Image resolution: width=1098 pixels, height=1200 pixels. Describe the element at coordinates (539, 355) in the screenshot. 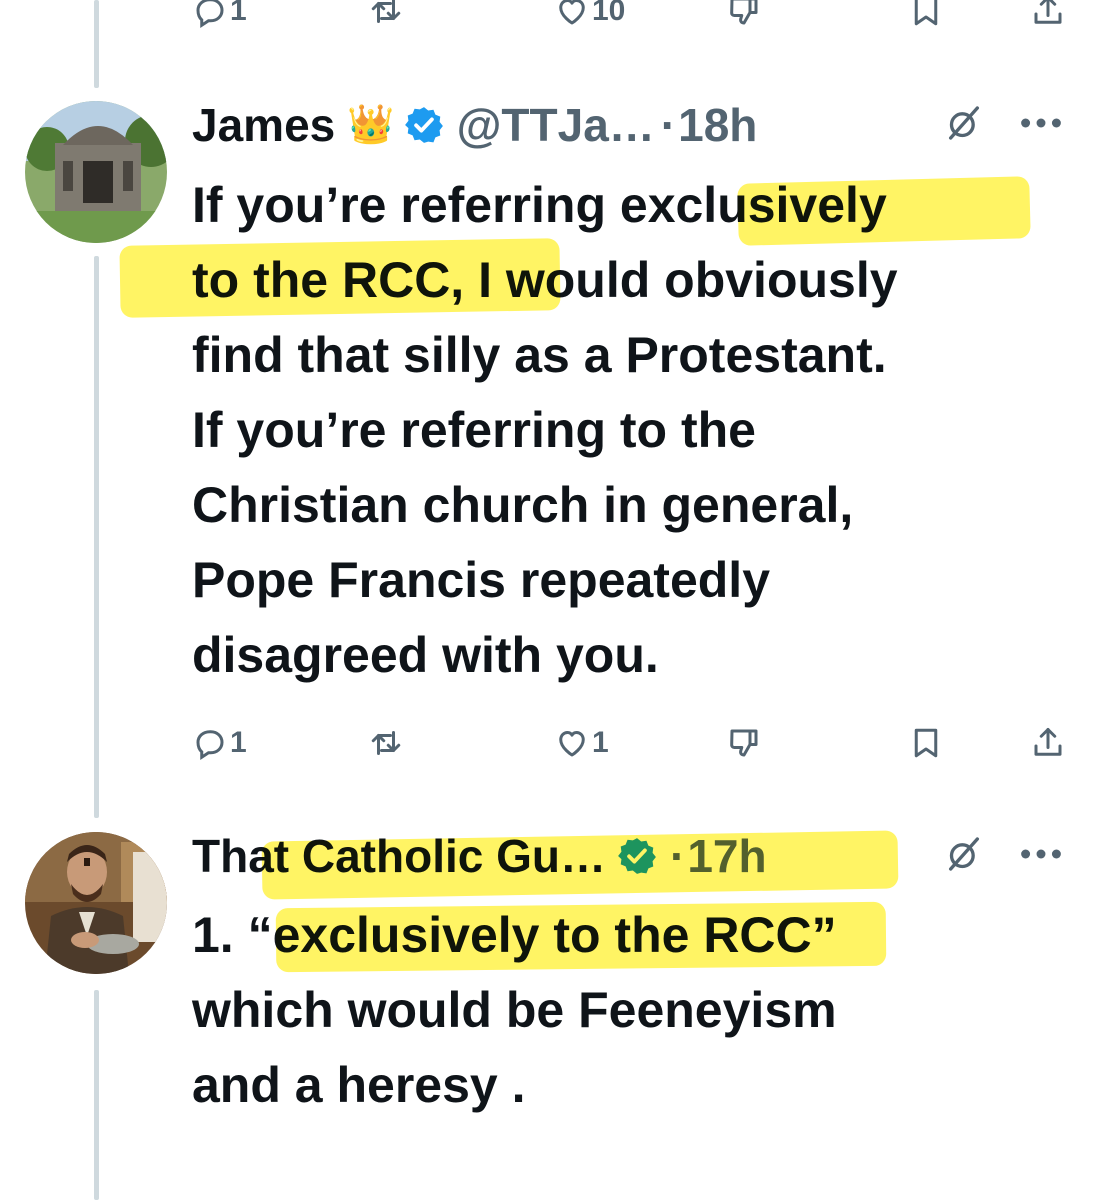

I see `tweet-text-line: find that silly as a Protestant.` at that location.